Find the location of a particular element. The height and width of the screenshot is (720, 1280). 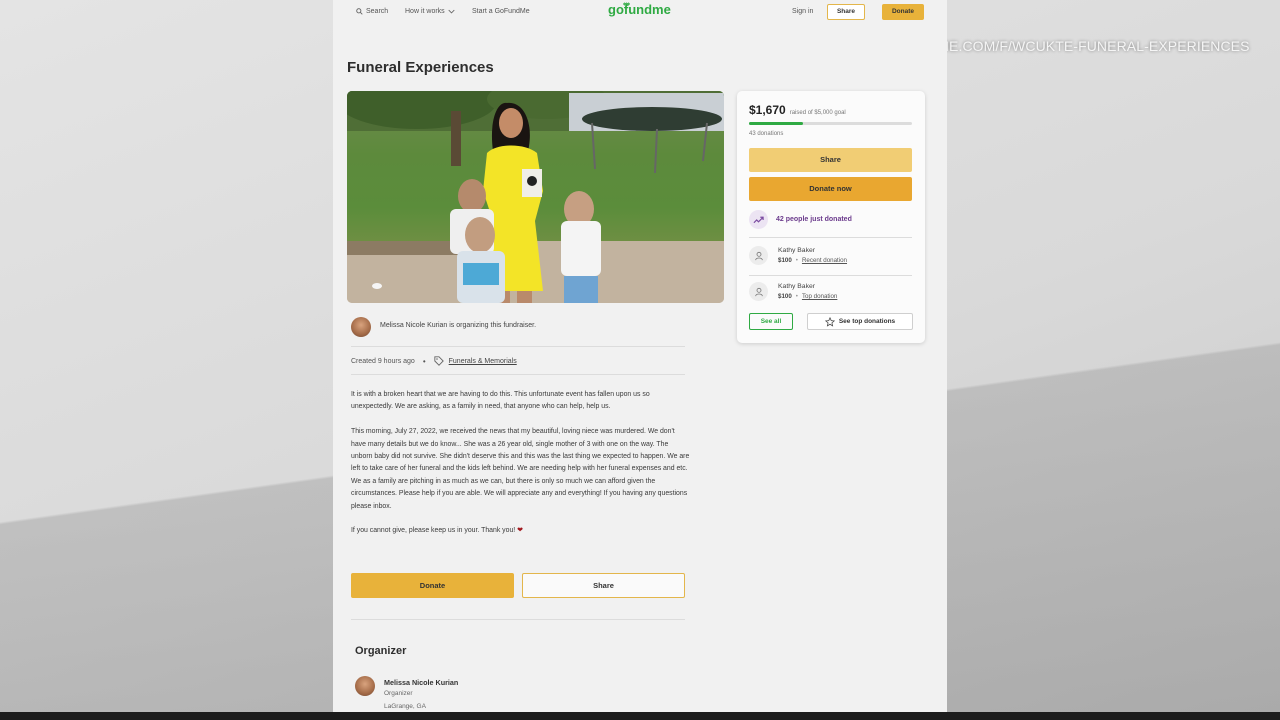

donor-item: Kathy Baker $100 • Recent donation is located at coordinates (798, 255).